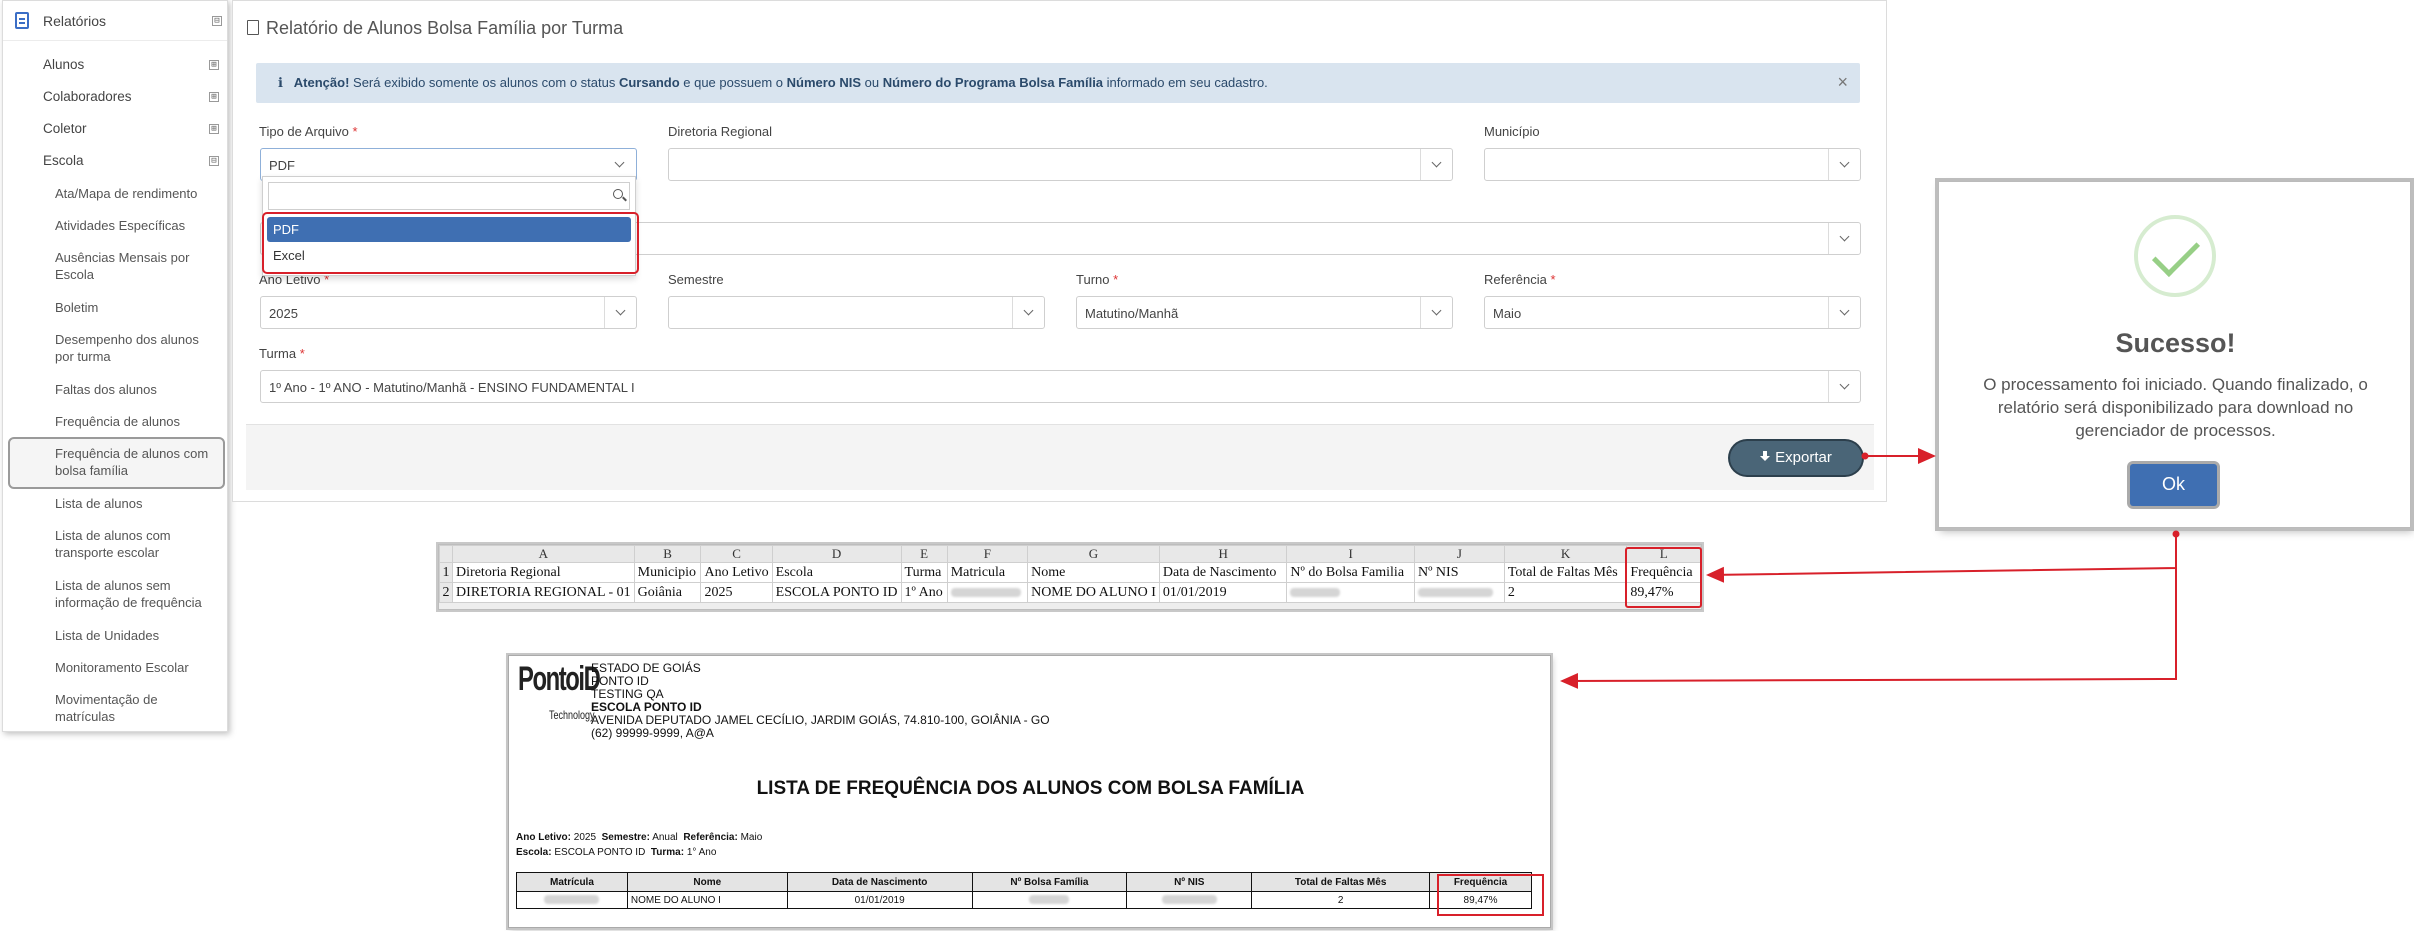  Describe the element at coordinates (1765, 457) in the screenshot. I see `download-icon` at that location.